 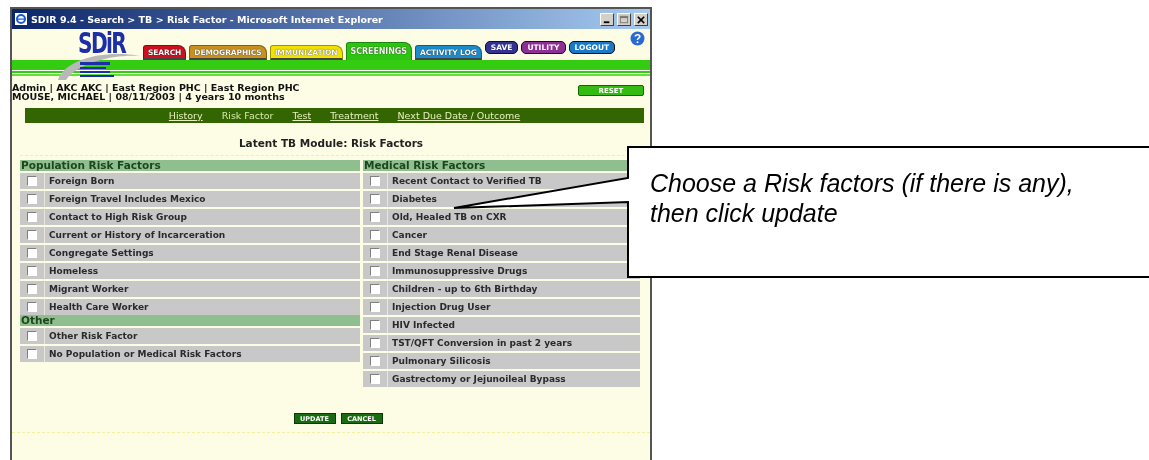 I want to click on risk-factor-label: Pulmonary Silicosis, so click(x=441, y=361).